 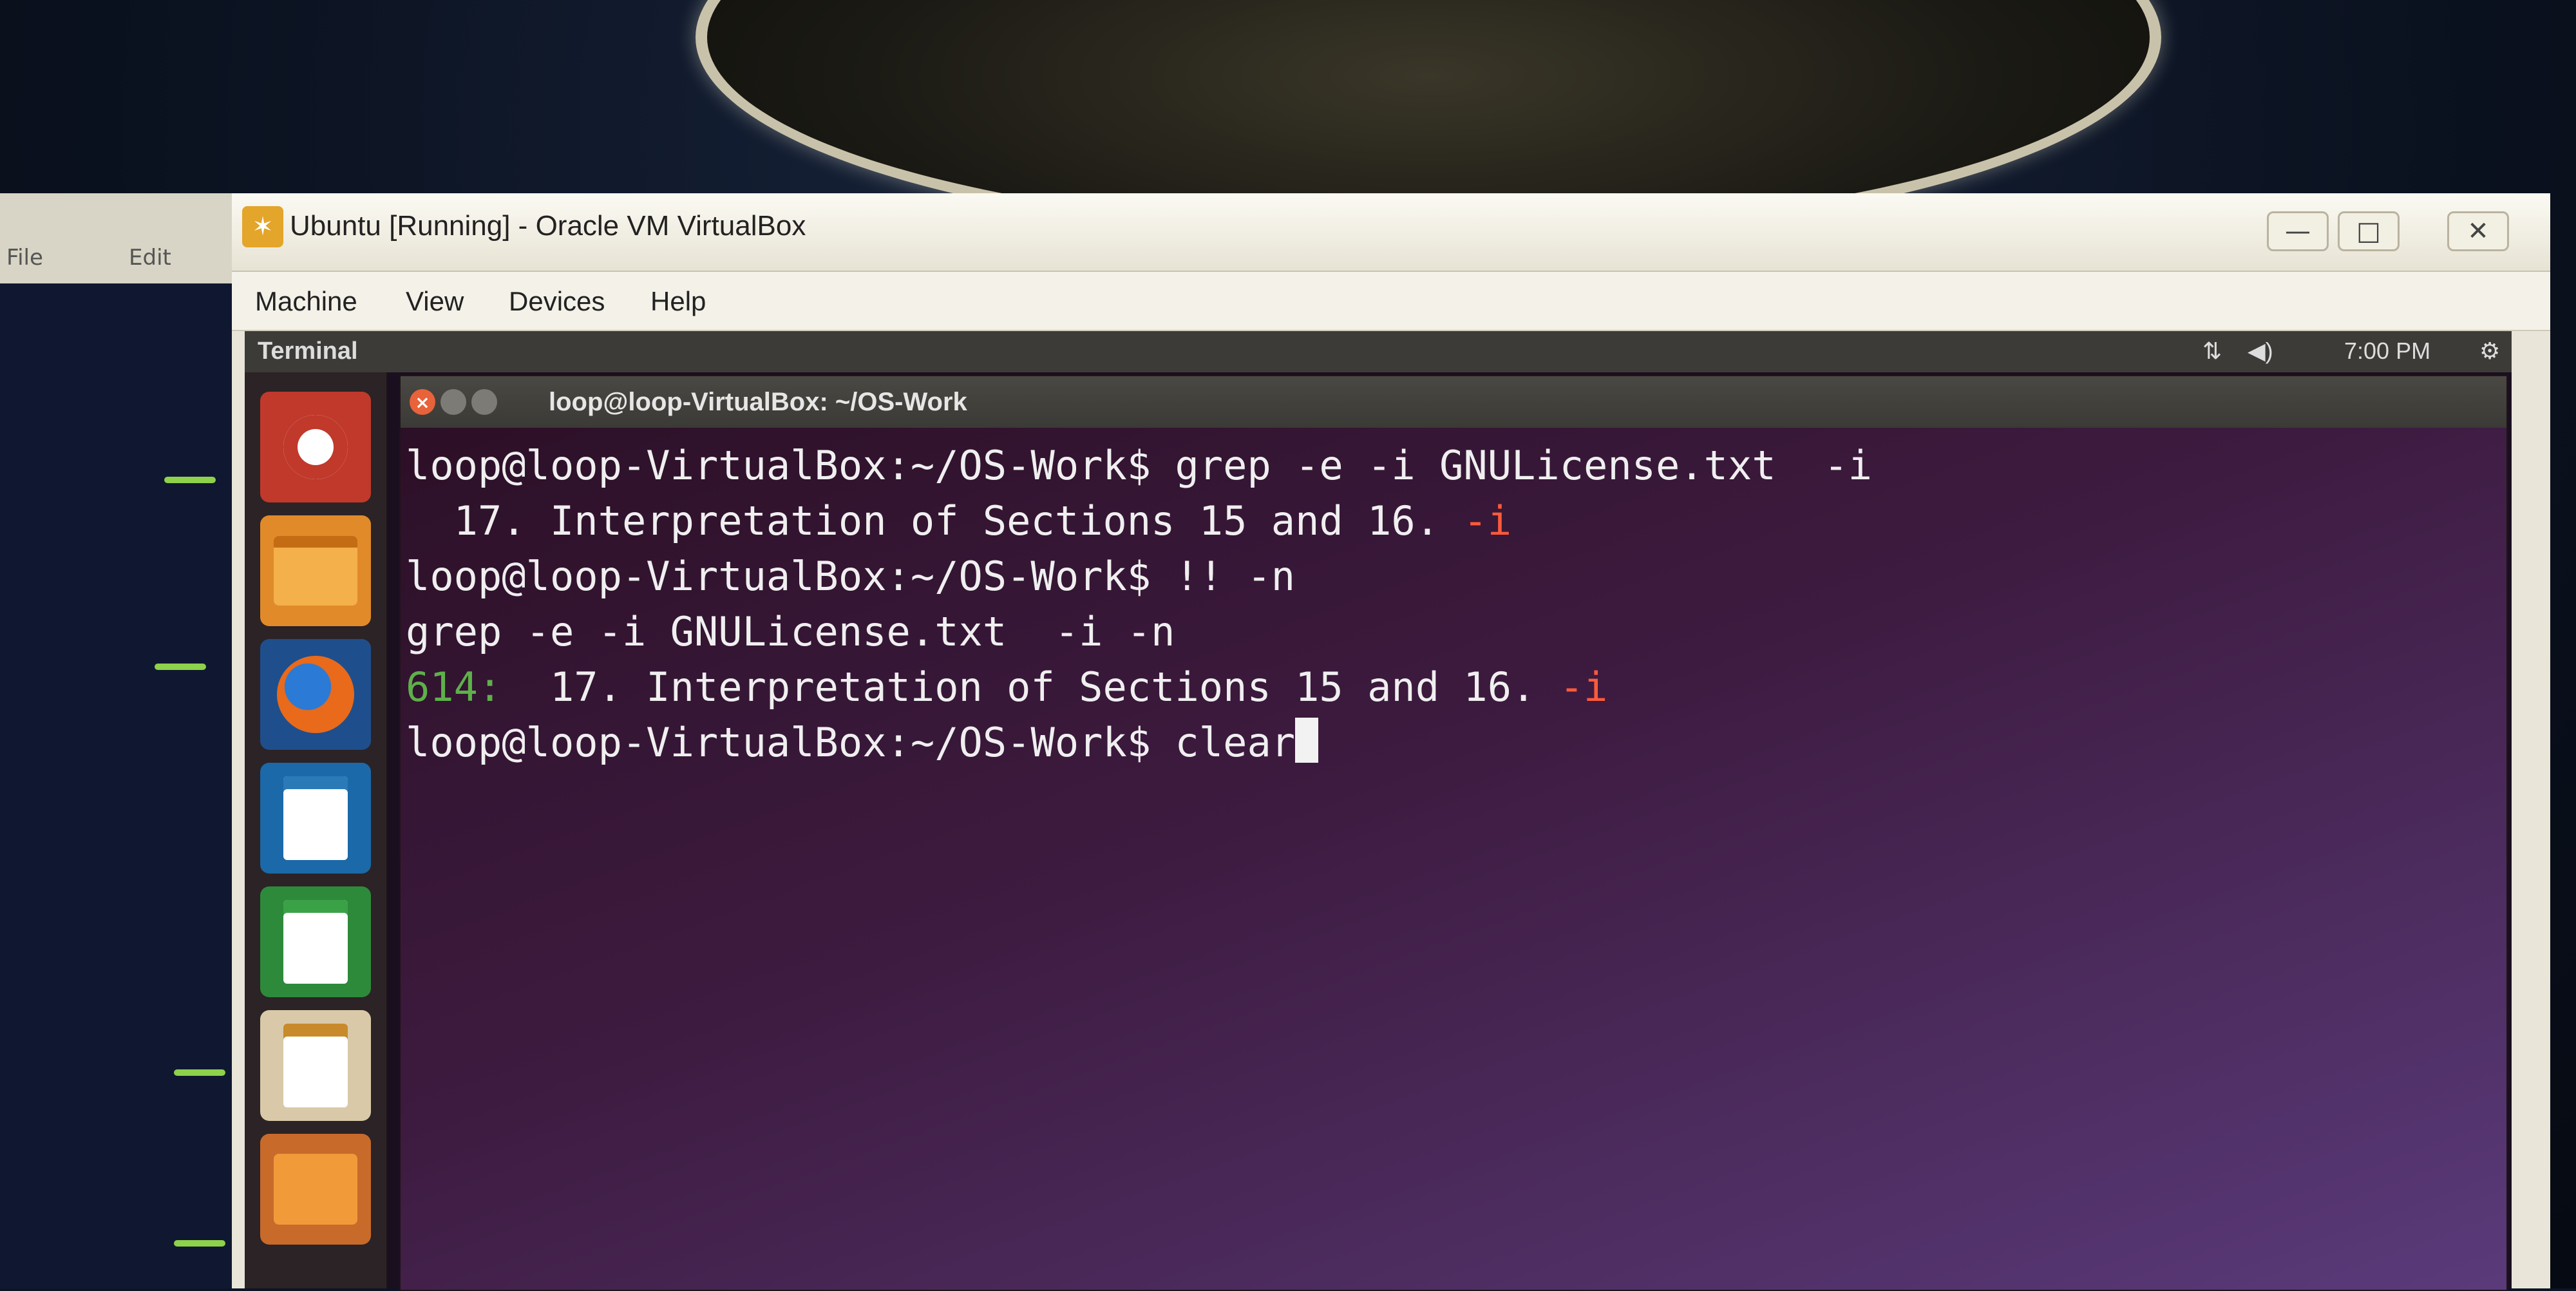 I want to click on terminal-titlebar: × loop@loop-VirtualBox: ~/OS-Work, so click(x=1453, y=402).